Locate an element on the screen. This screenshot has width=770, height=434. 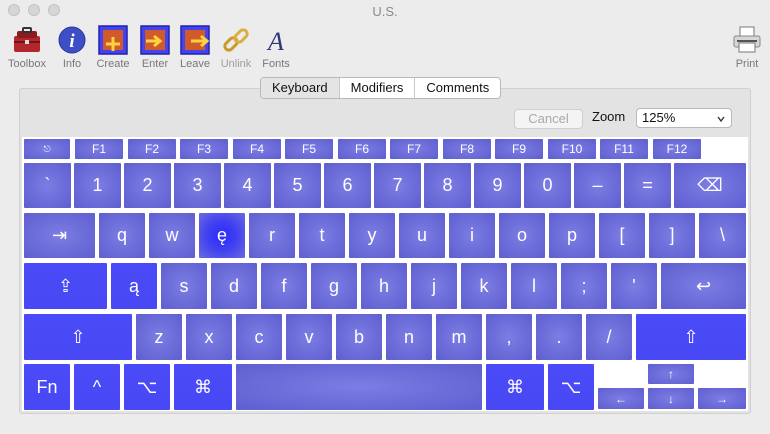
key-j: j is located at coordinates (434, 286).